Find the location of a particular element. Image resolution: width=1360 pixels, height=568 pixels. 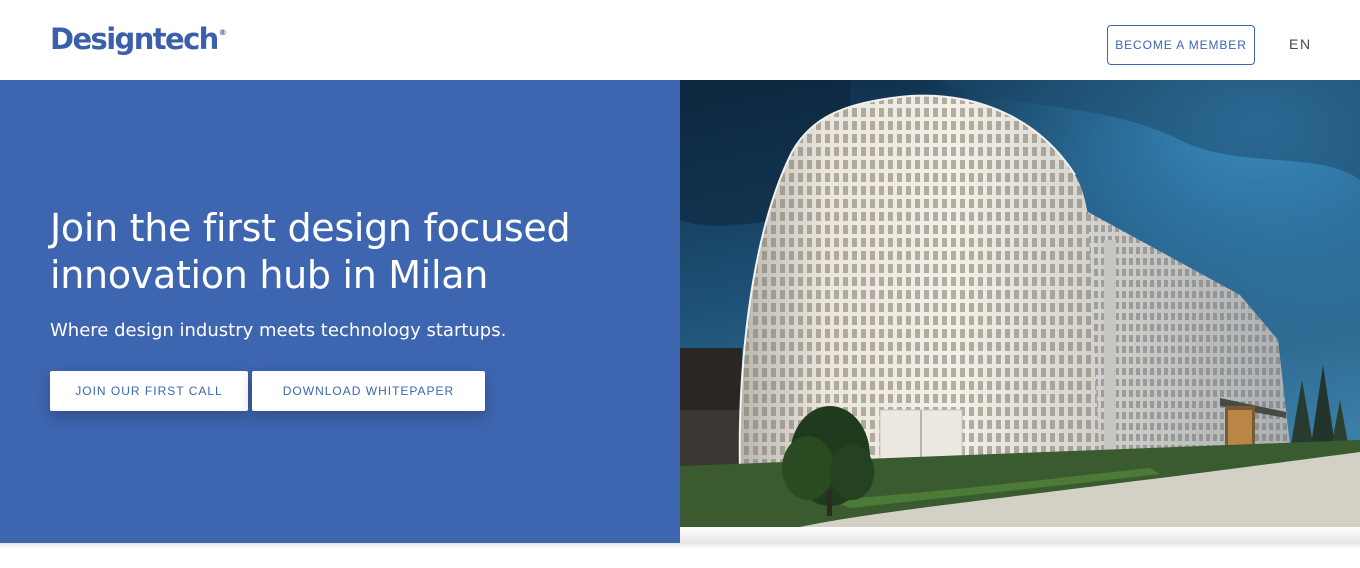

designtech-logo: Designtech® is located at coordinates (138, 39).